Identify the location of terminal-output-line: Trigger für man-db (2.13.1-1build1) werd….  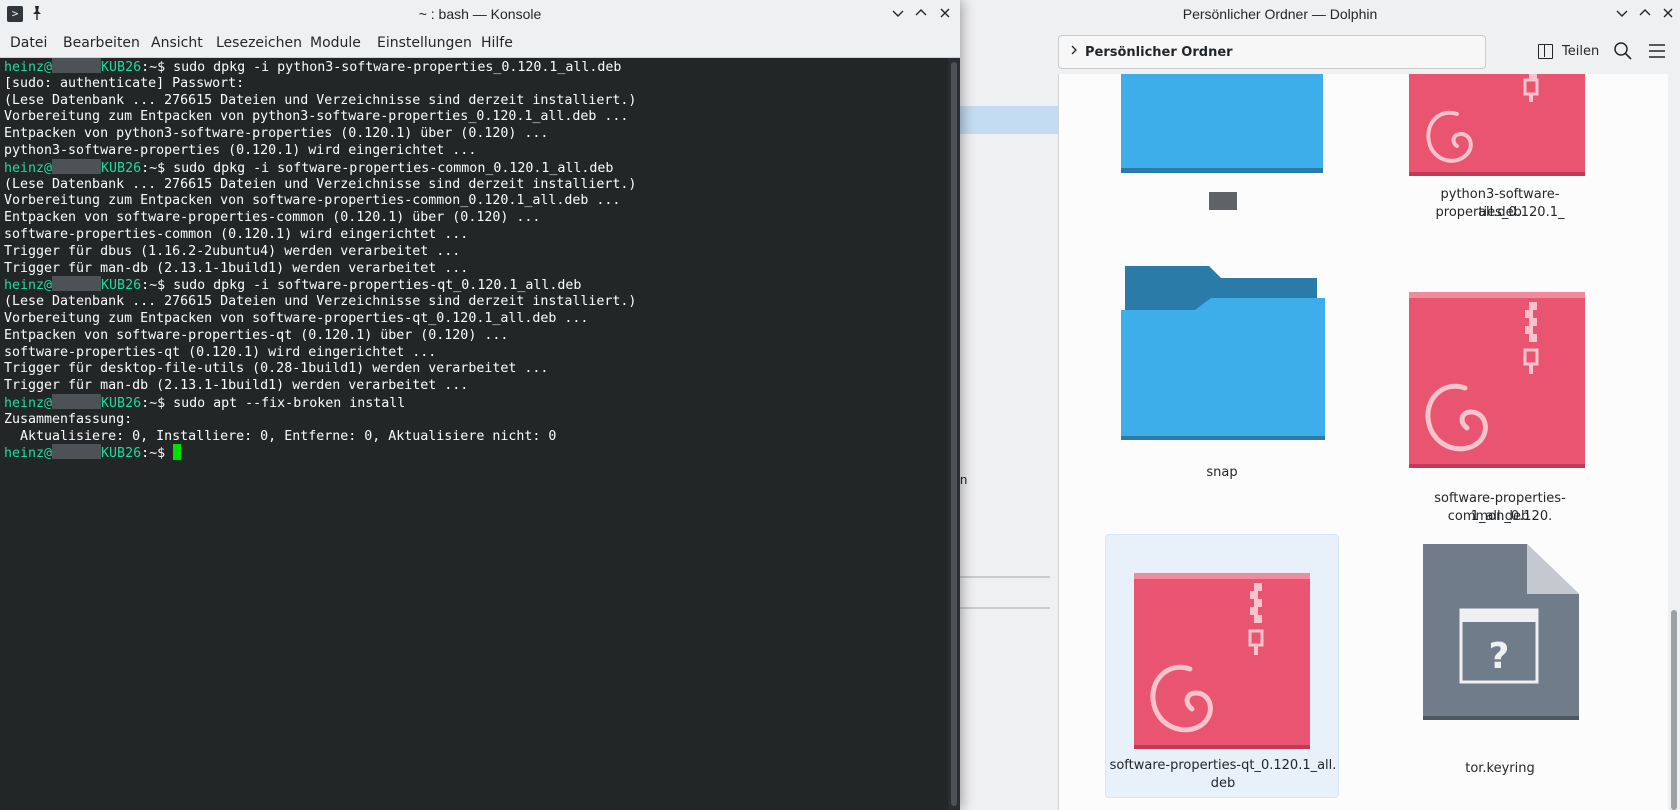
(236, 386).